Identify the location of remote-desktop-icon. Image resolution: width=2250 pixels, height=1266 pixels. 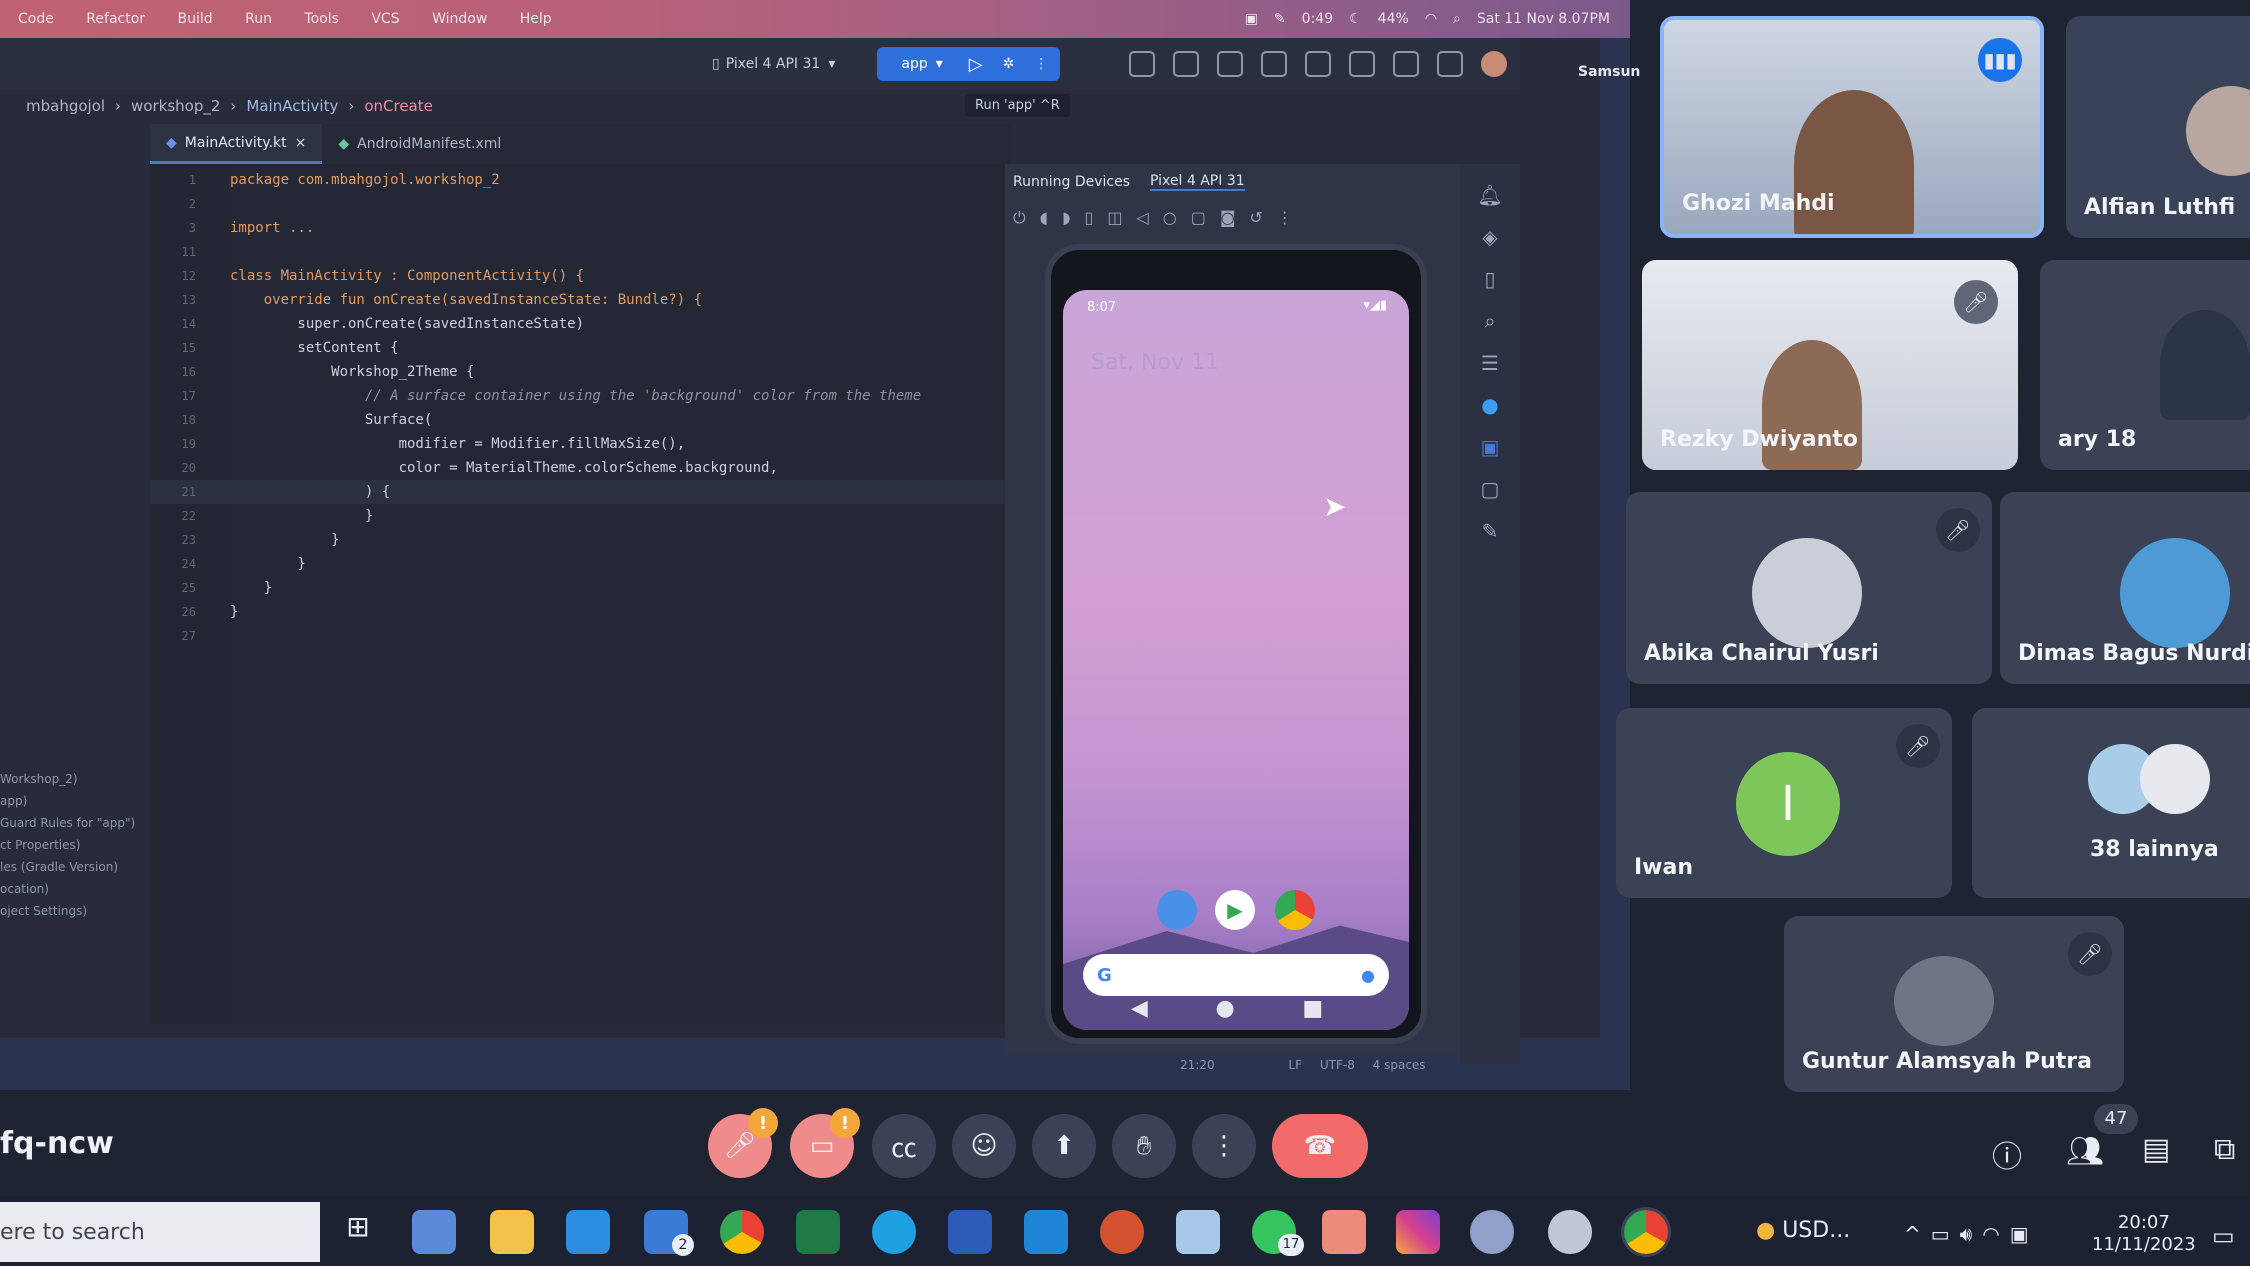
(588, 1232).